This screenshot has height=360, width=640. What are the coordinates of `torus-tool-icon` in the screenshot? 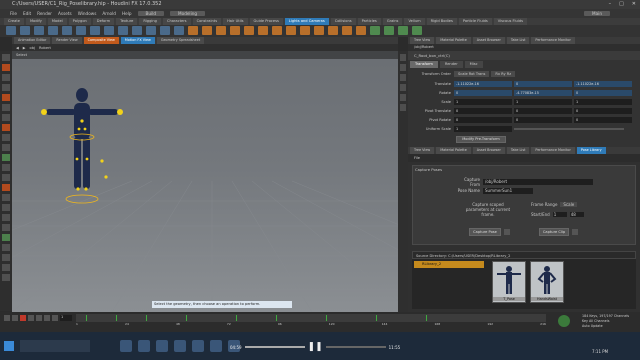 It's located at (53, 30).